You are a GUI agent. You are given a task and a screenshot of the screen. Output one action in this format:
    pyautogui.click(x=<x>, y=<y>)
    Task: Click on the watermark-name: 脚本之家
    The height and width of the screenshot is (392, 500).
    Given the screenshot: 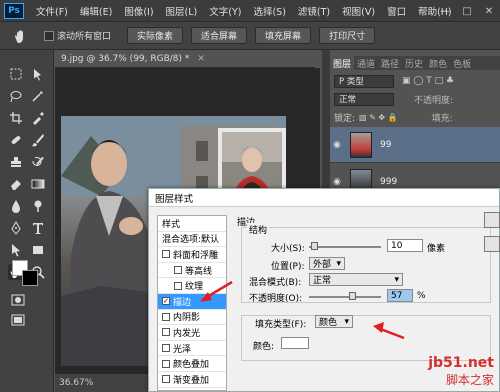 What is the action you would take?
    pyautogui.click(x=469, y=380)
    